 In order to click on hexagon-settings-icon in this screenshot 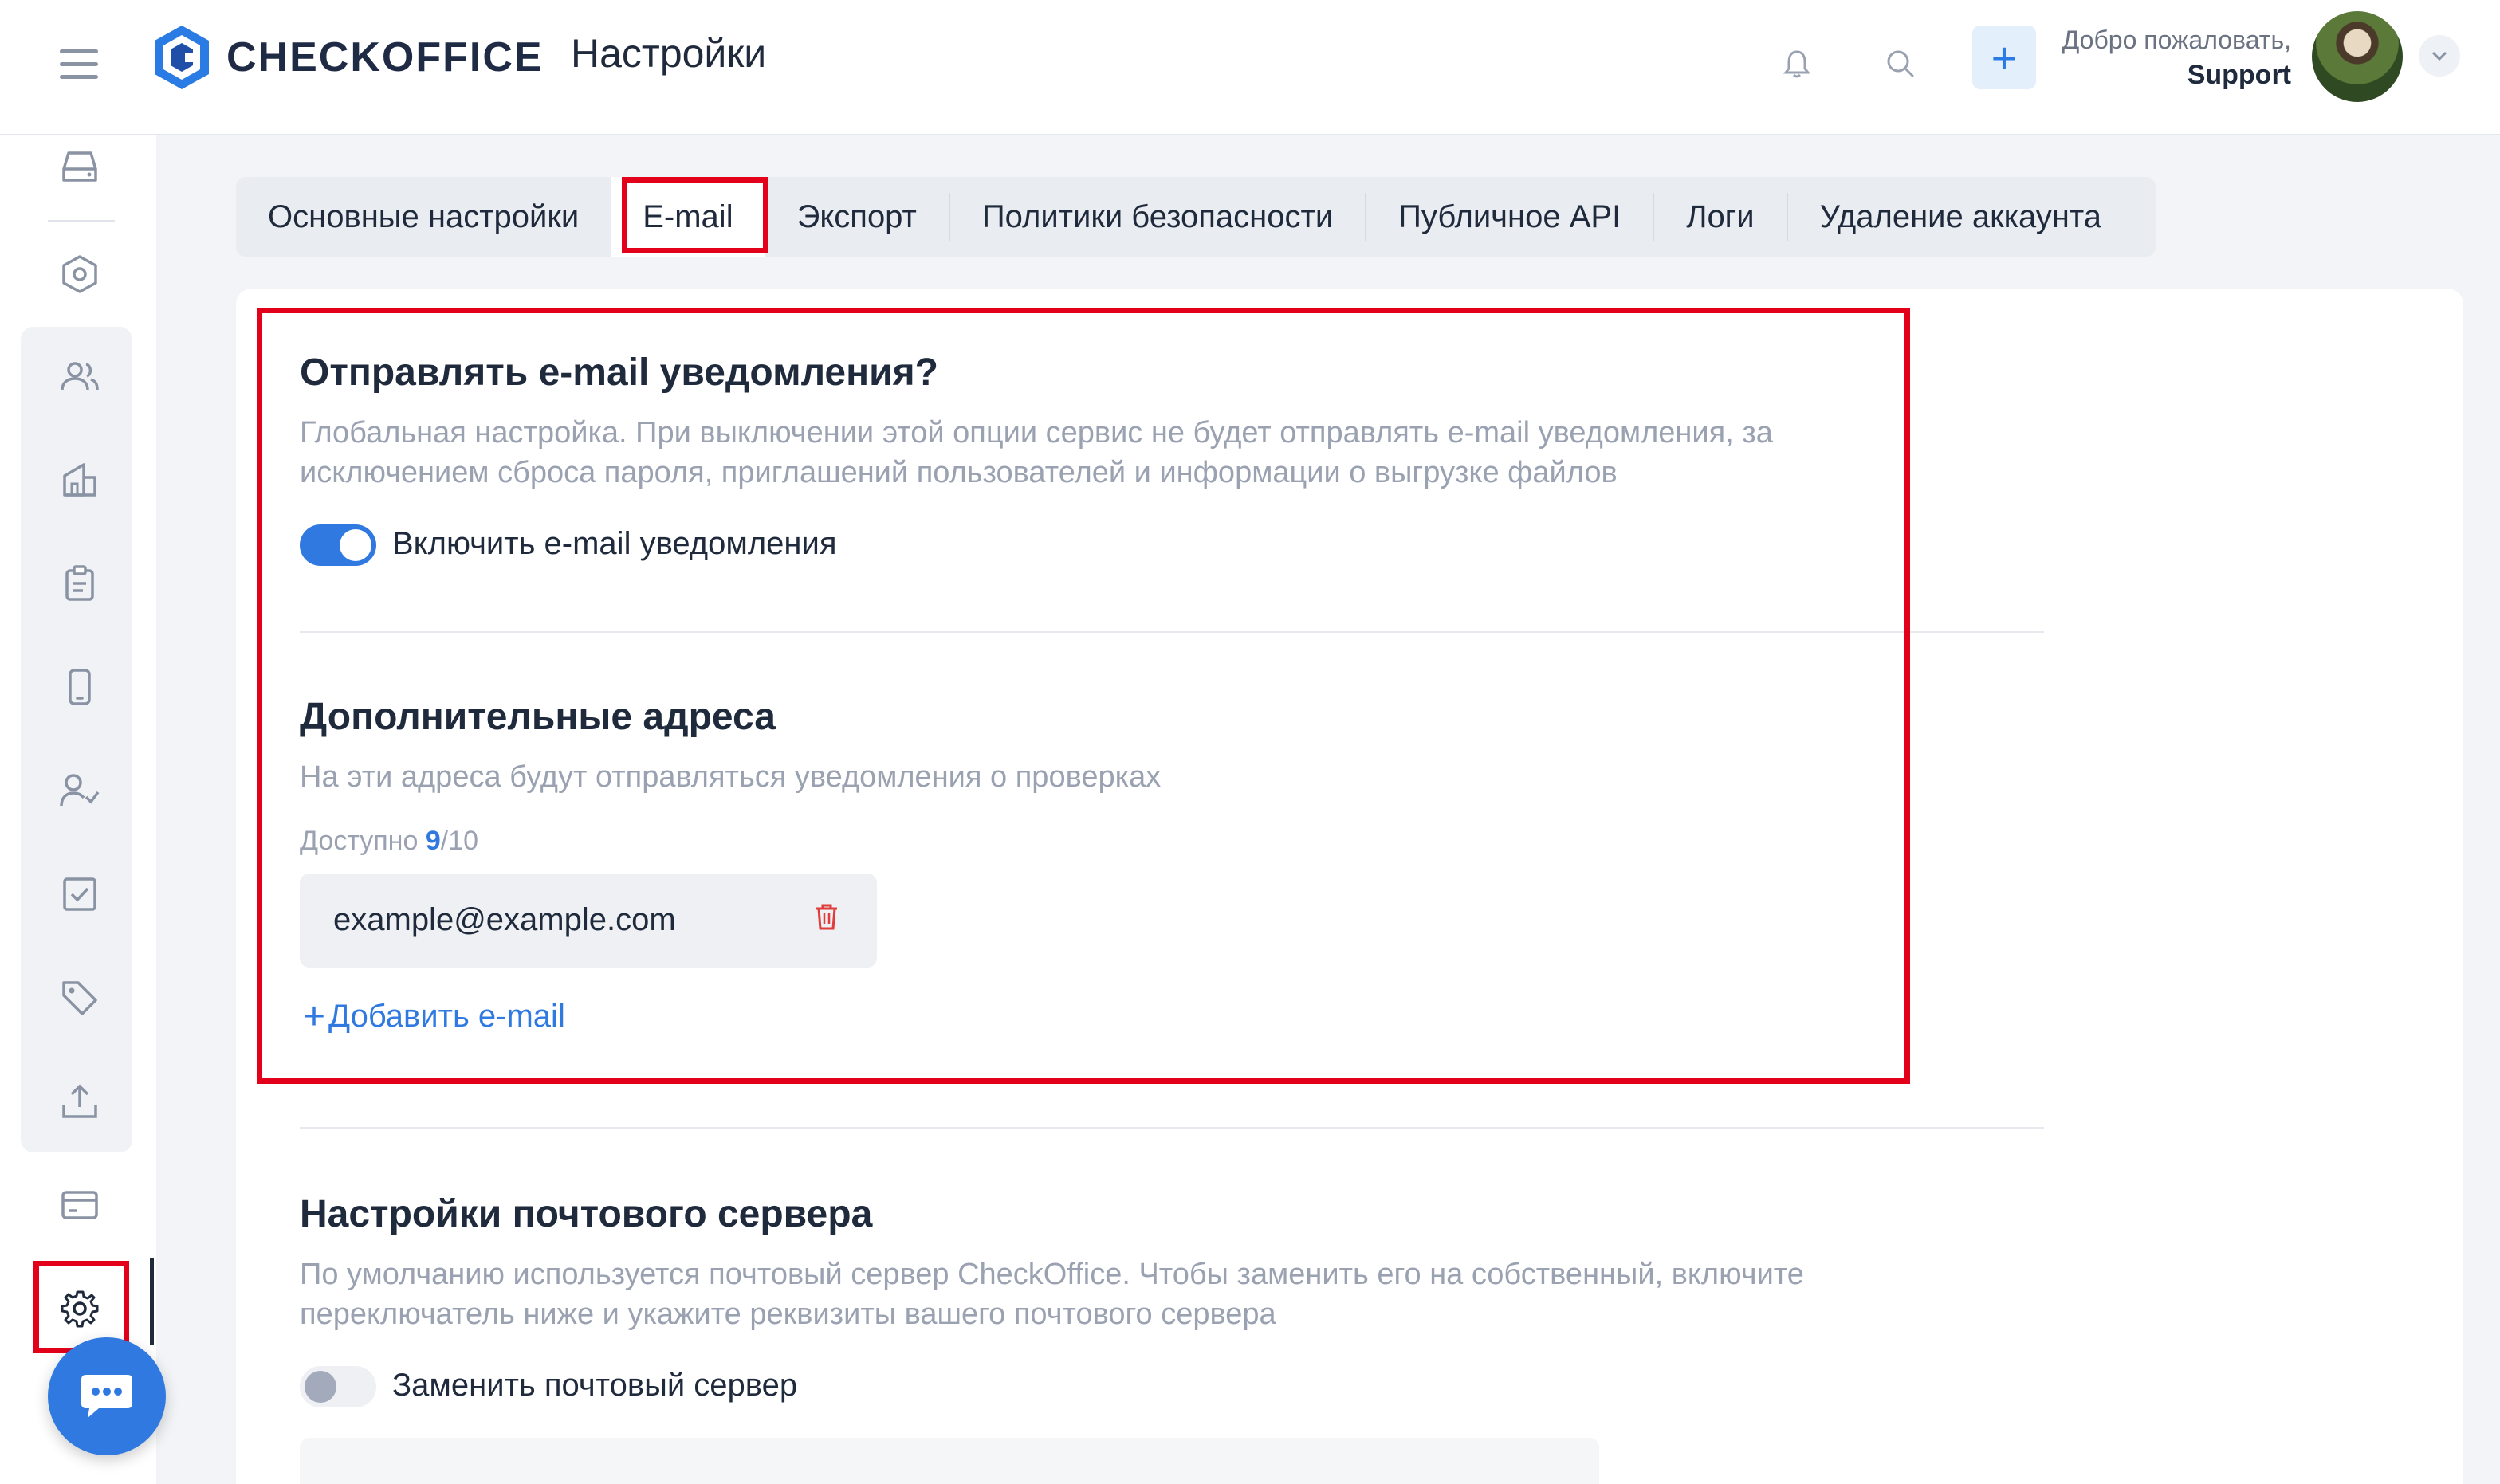, I will do `click(80, 274)`.